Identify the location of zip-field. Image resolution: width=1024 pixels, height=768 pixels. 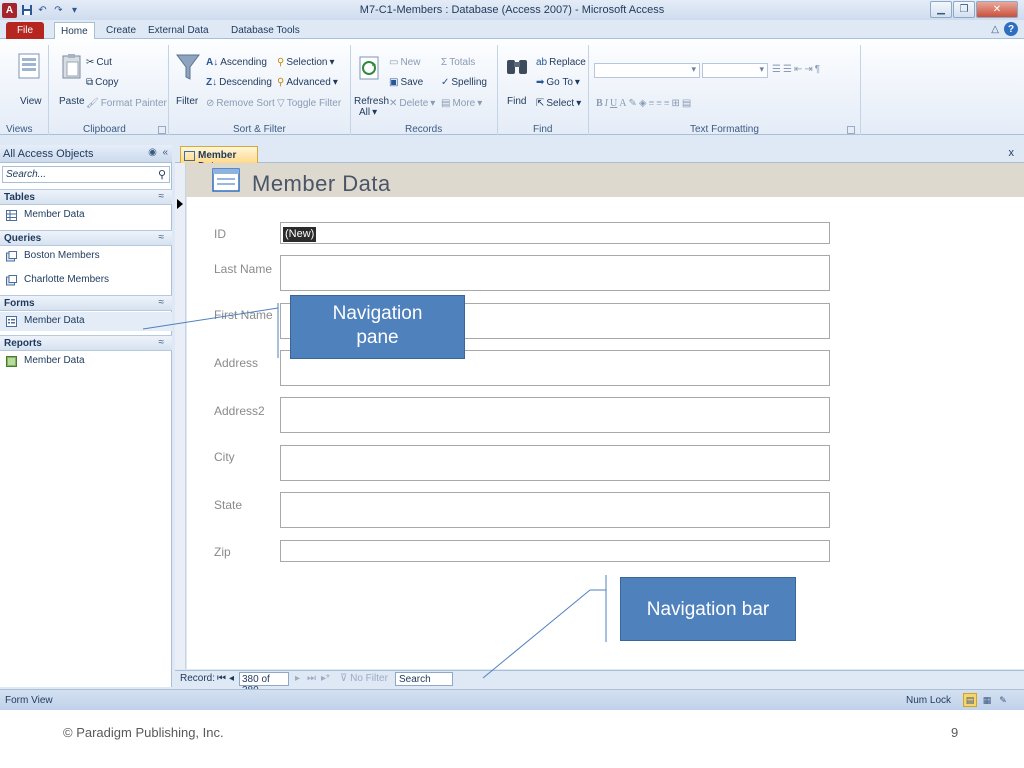
(555, 551).